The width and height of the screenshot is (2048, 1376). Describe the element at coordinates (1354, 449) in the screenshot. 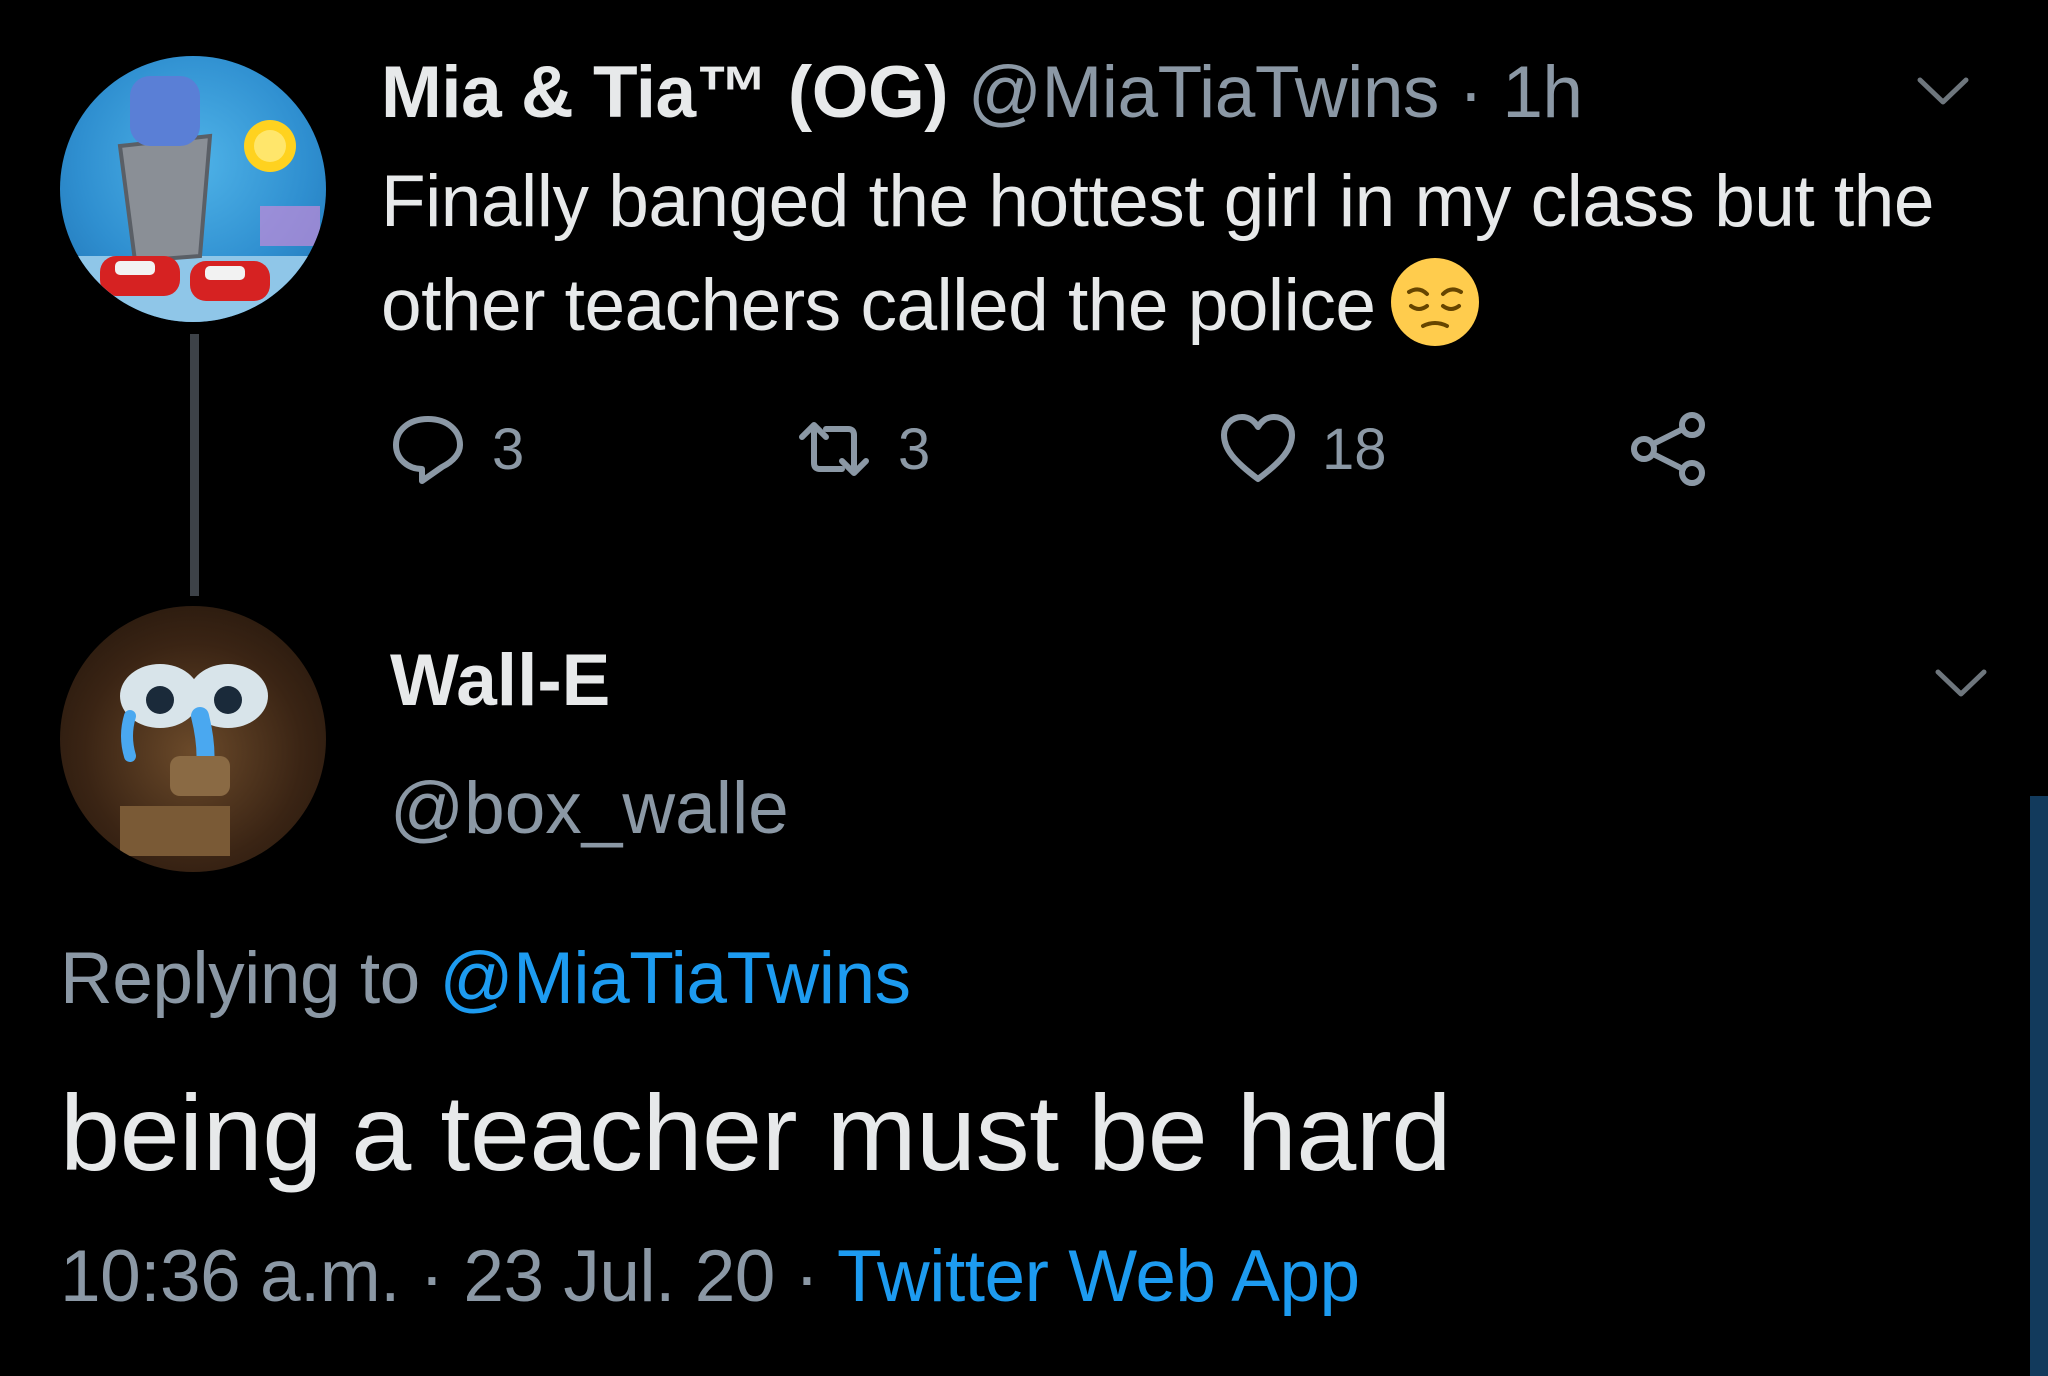

I see `like-count: 18` at that location.